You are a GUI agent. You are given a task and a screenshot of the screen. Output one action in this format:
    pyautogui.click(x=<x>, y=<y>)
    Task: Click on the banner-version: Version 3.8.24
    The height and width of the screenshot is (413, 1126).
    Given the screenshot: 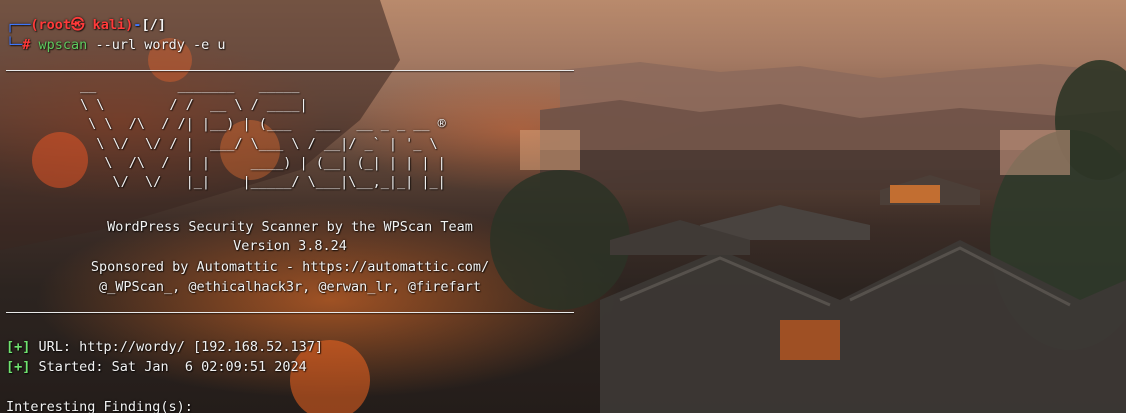 What is the action you would take?
    pyautogui.click(x=290, y=246)
    